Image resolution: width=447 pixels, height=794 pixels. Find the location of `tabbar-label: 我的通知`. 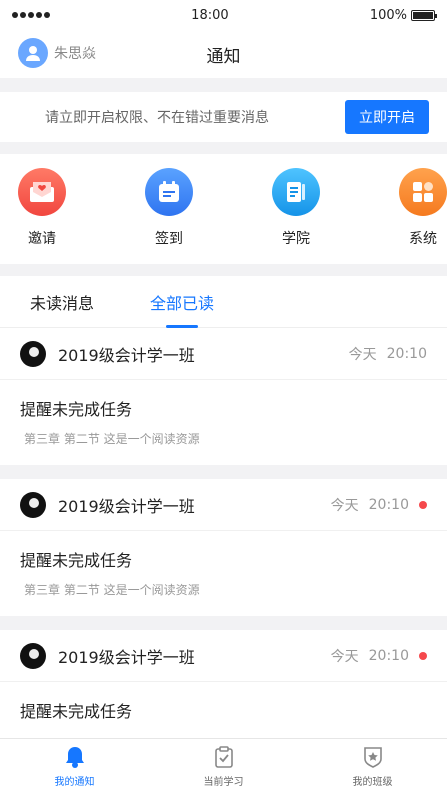

tabbar-label: 我的通知 is located at coordinates (74, 782).